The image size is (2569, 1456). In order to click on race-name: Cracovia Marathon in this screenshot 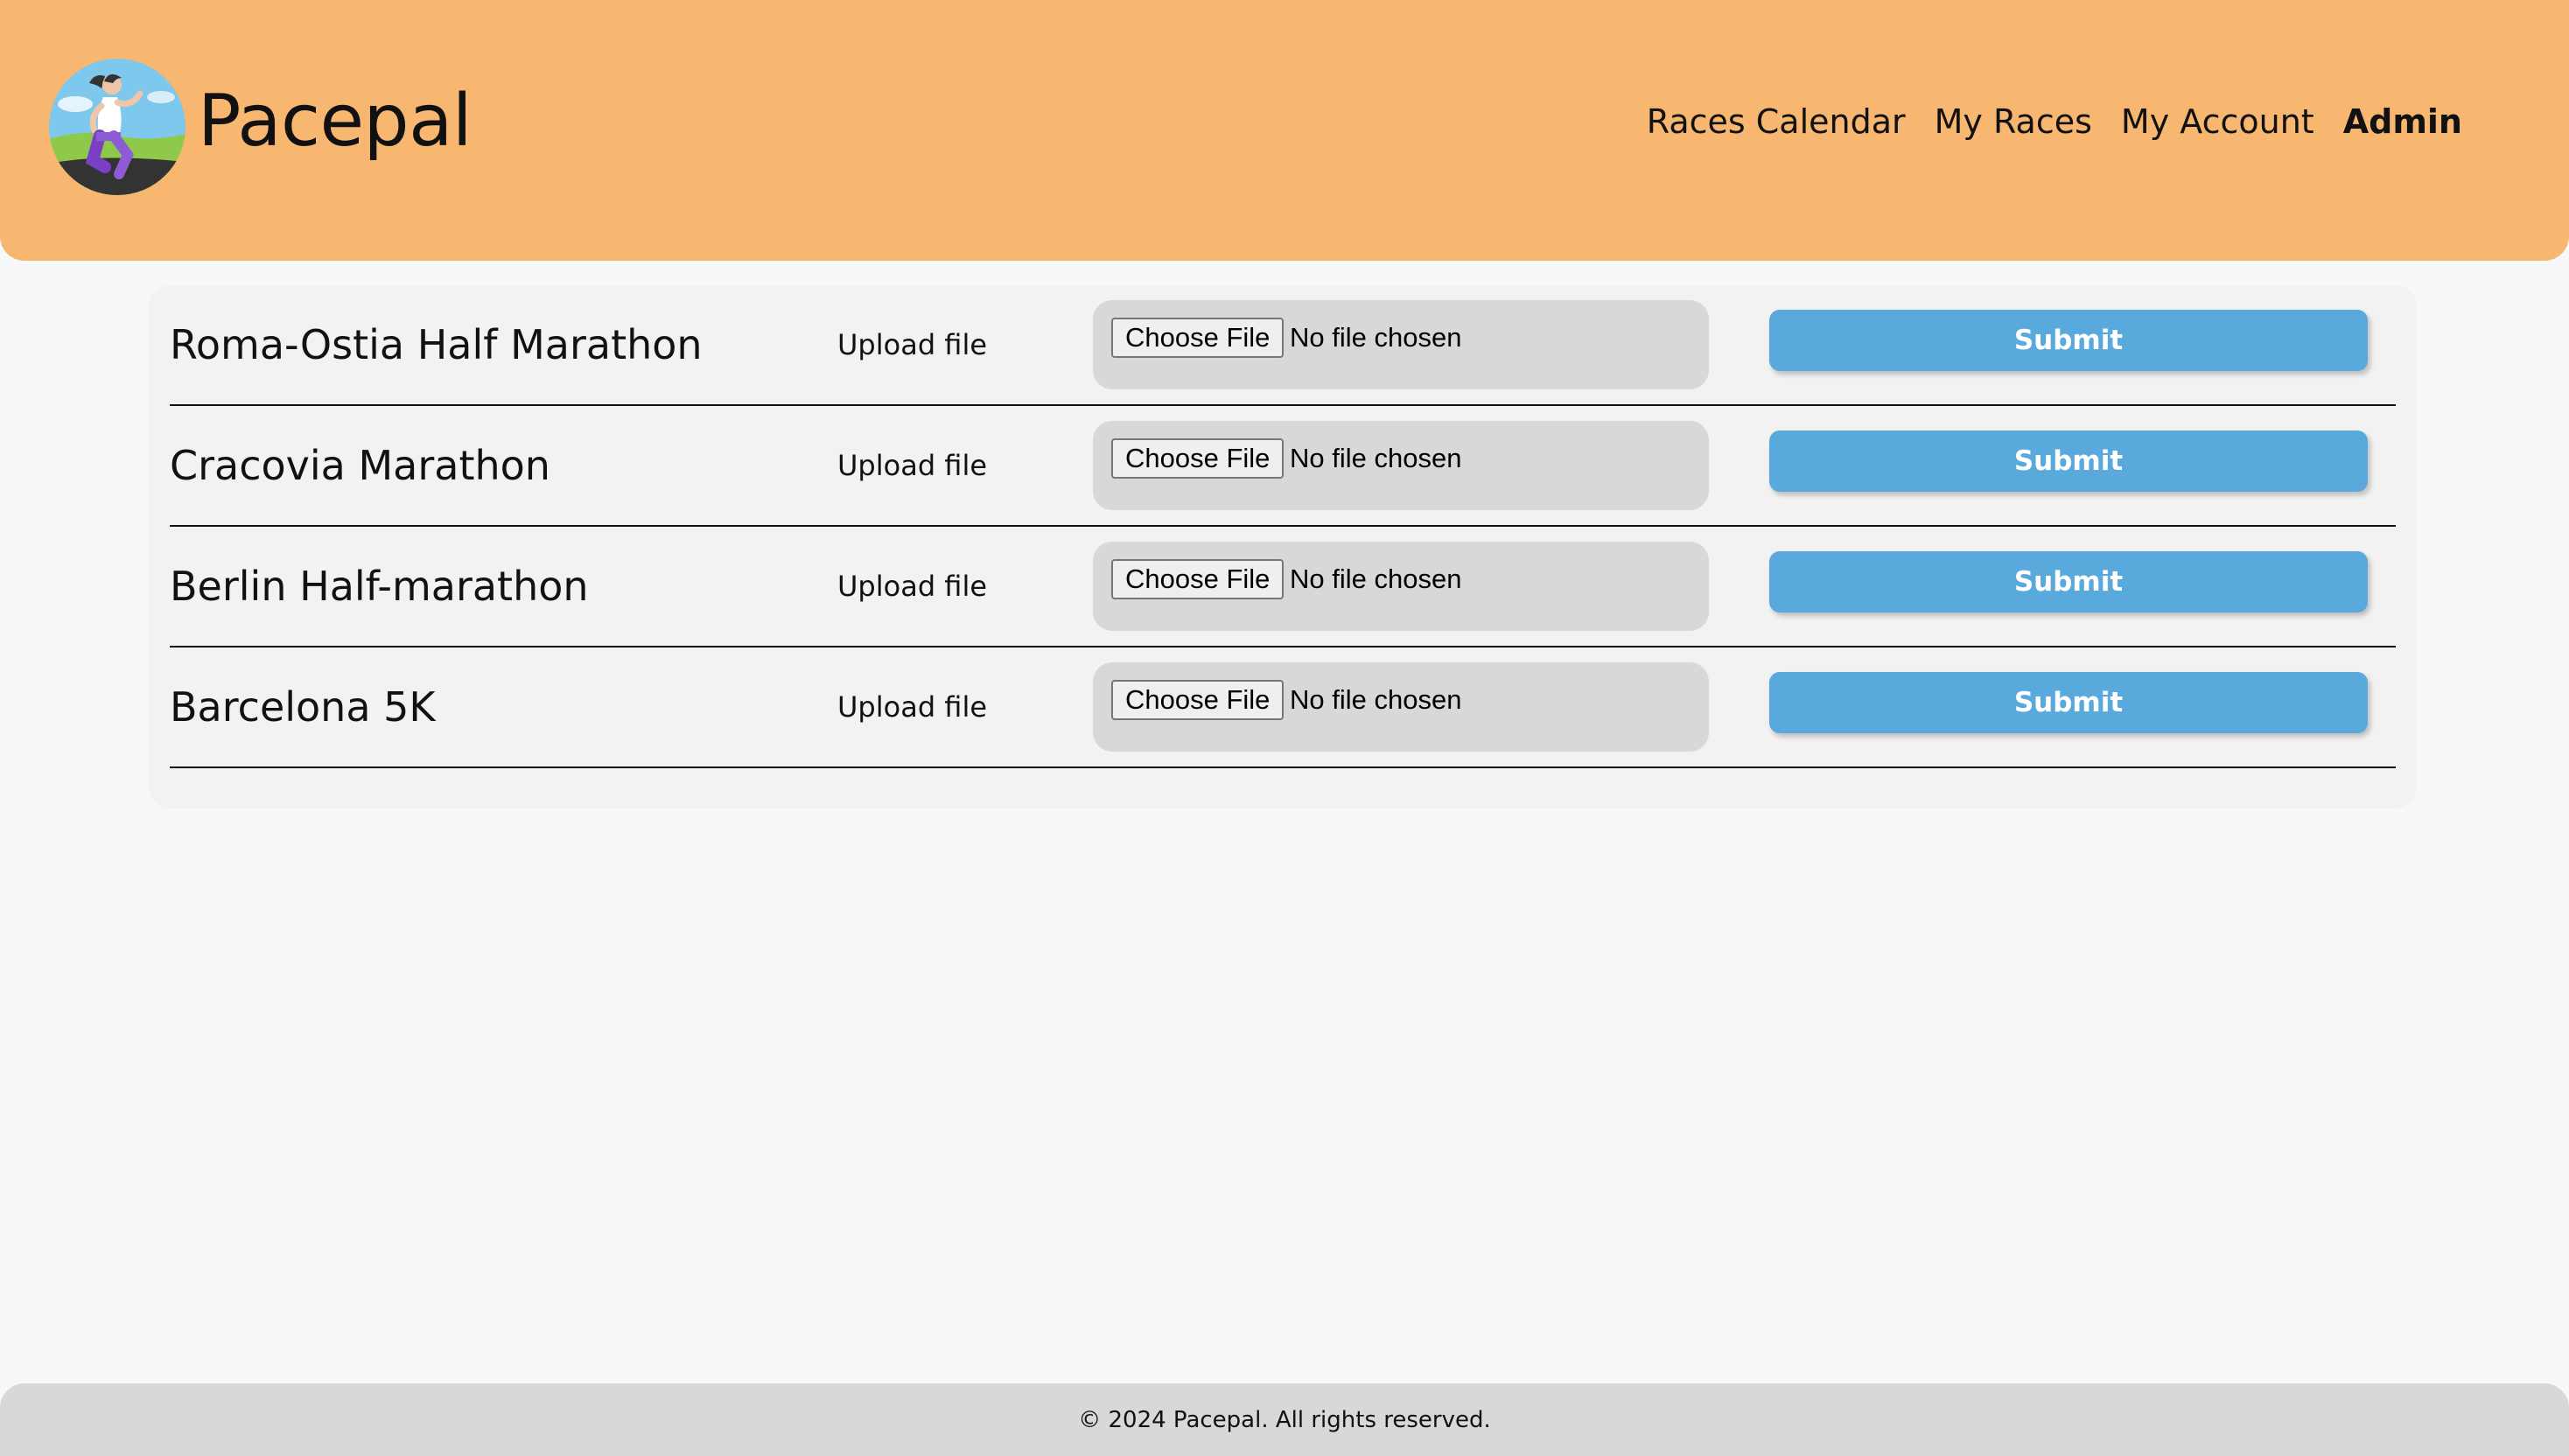, I will do `click(360, 465)`.